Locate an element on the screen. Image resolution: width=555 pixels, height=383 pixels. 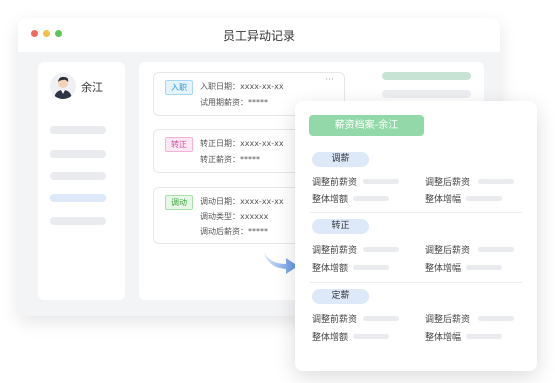
regularize-salary: 转正薪资：***** is located at coordinates (230, 159).